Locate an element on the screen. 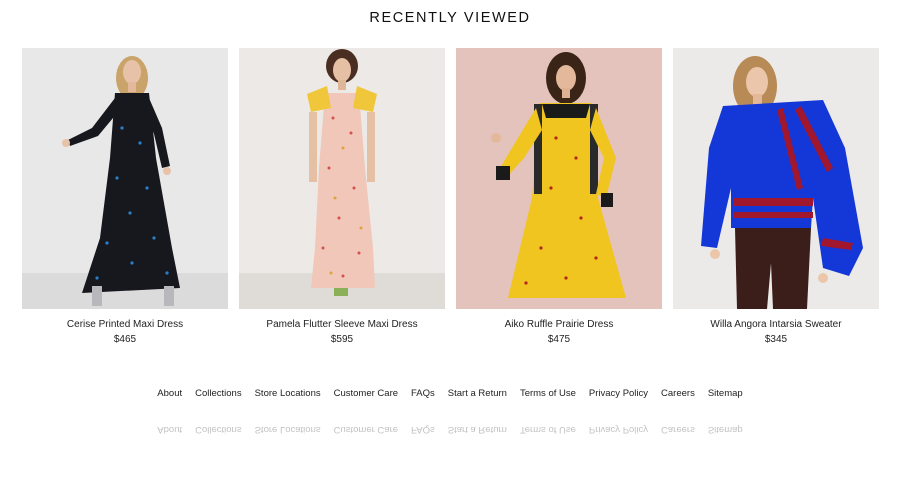 The height and width of the screenshot is (491, 900). product-card-aiko-ruffle-prairie-dress: Aiko Ruffle Prairie Dress $475 is located at coordinates (559, 196).